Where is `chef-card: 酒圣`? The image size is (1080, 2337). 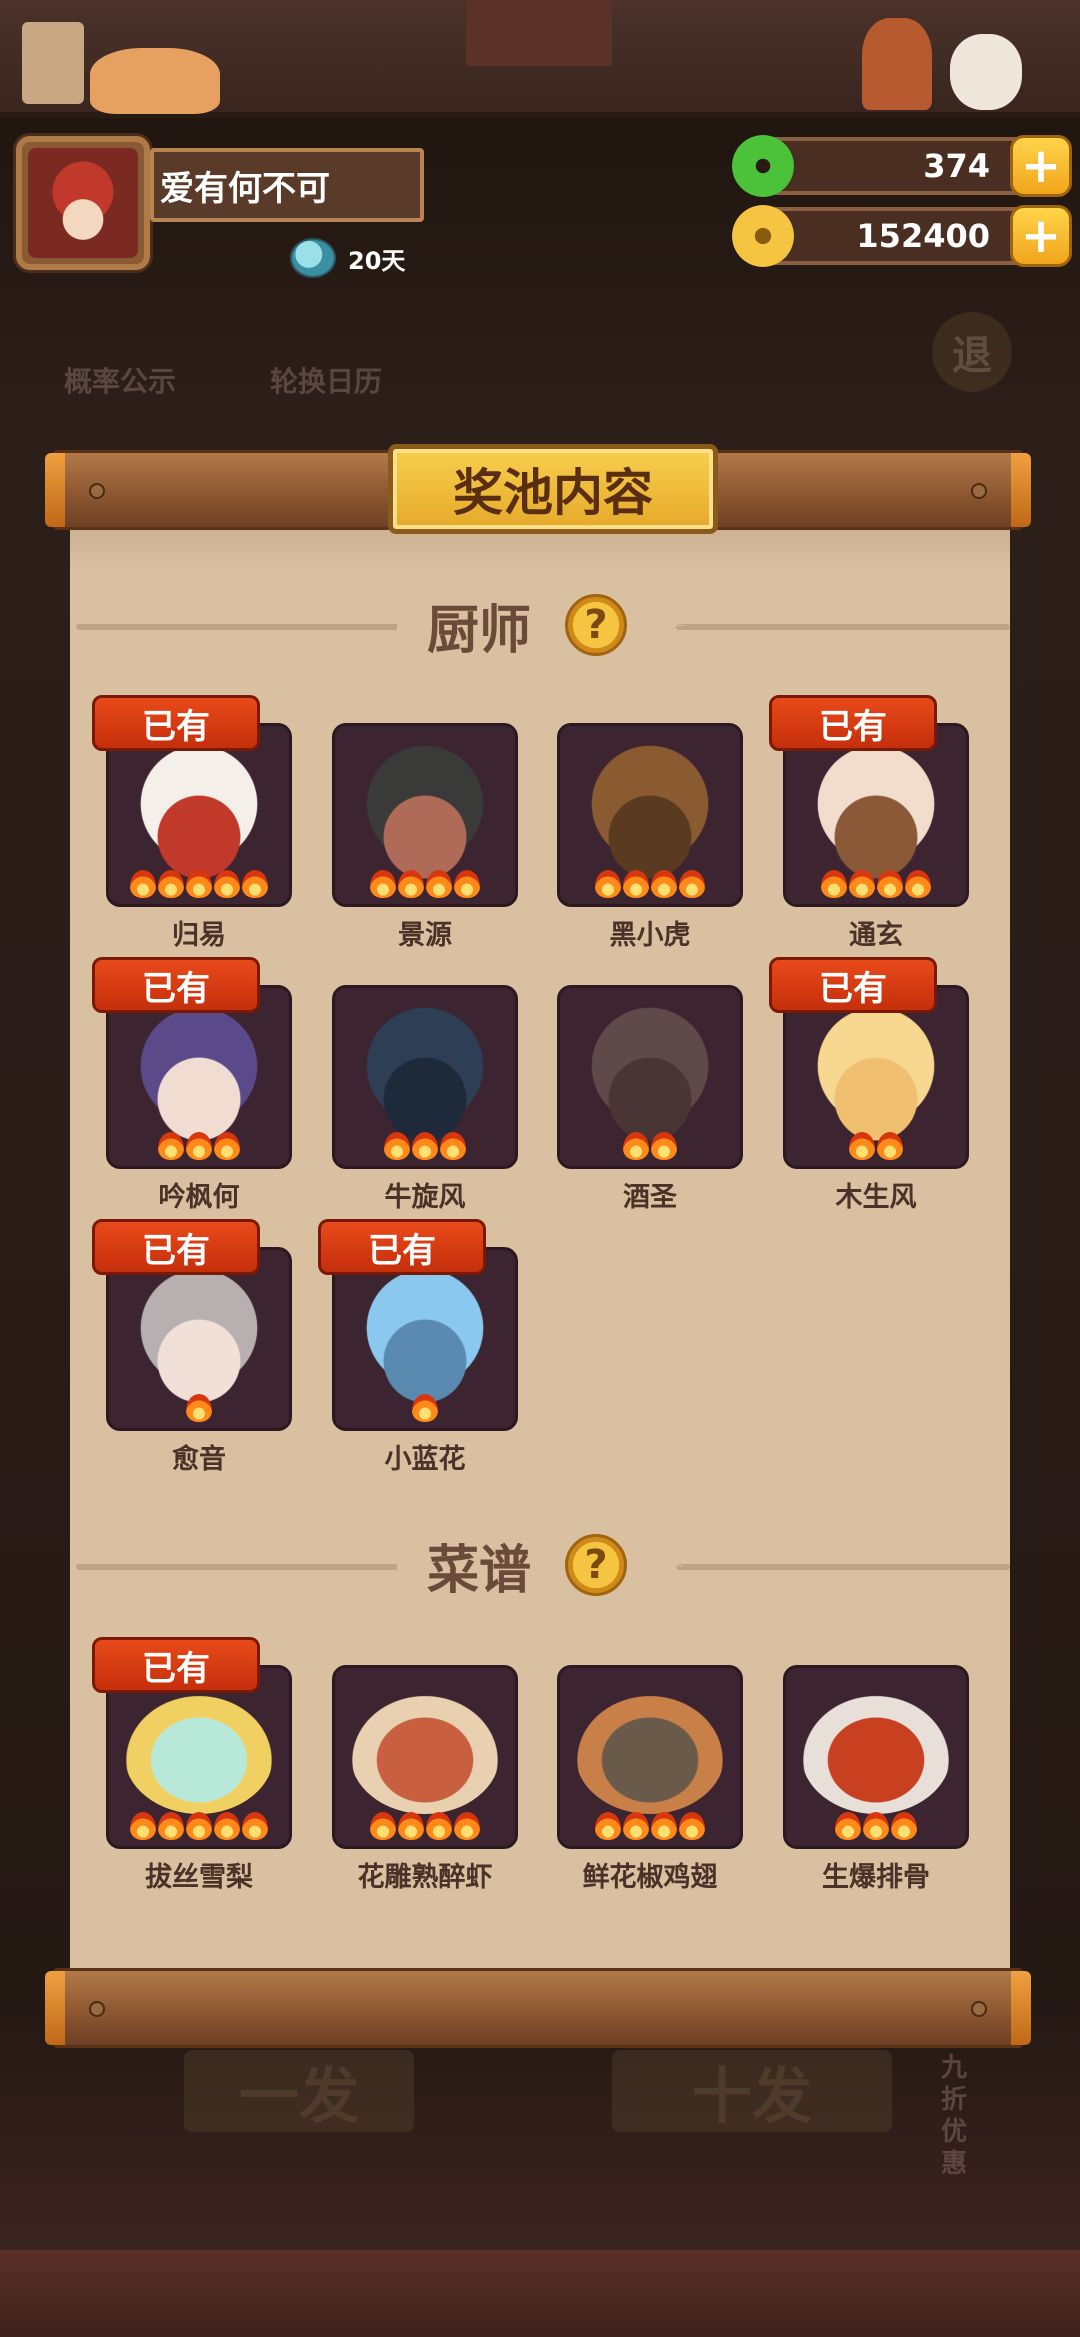
chef-card: 酒圣 is located at coordinates (650, 1099).